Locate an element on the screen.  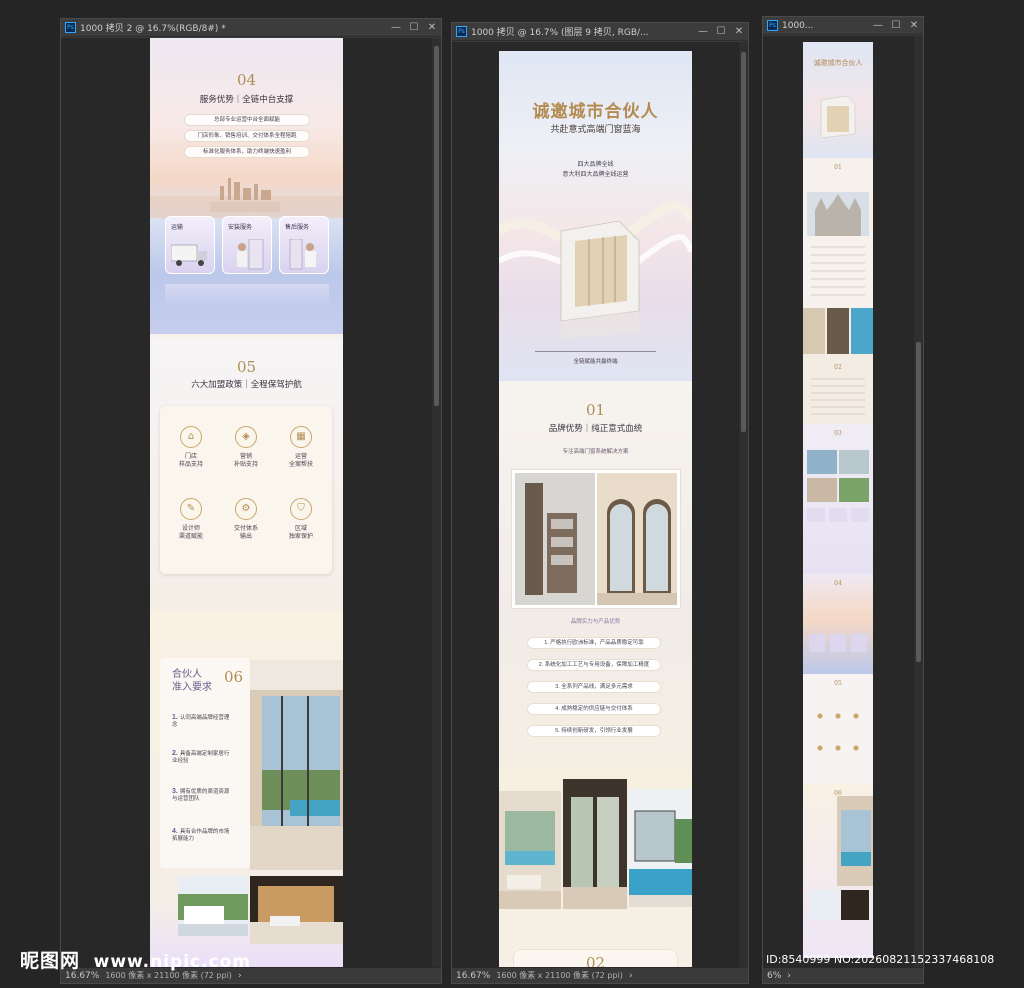
policy-label: 门店 样品支持 is located at coordinates (190, 461).